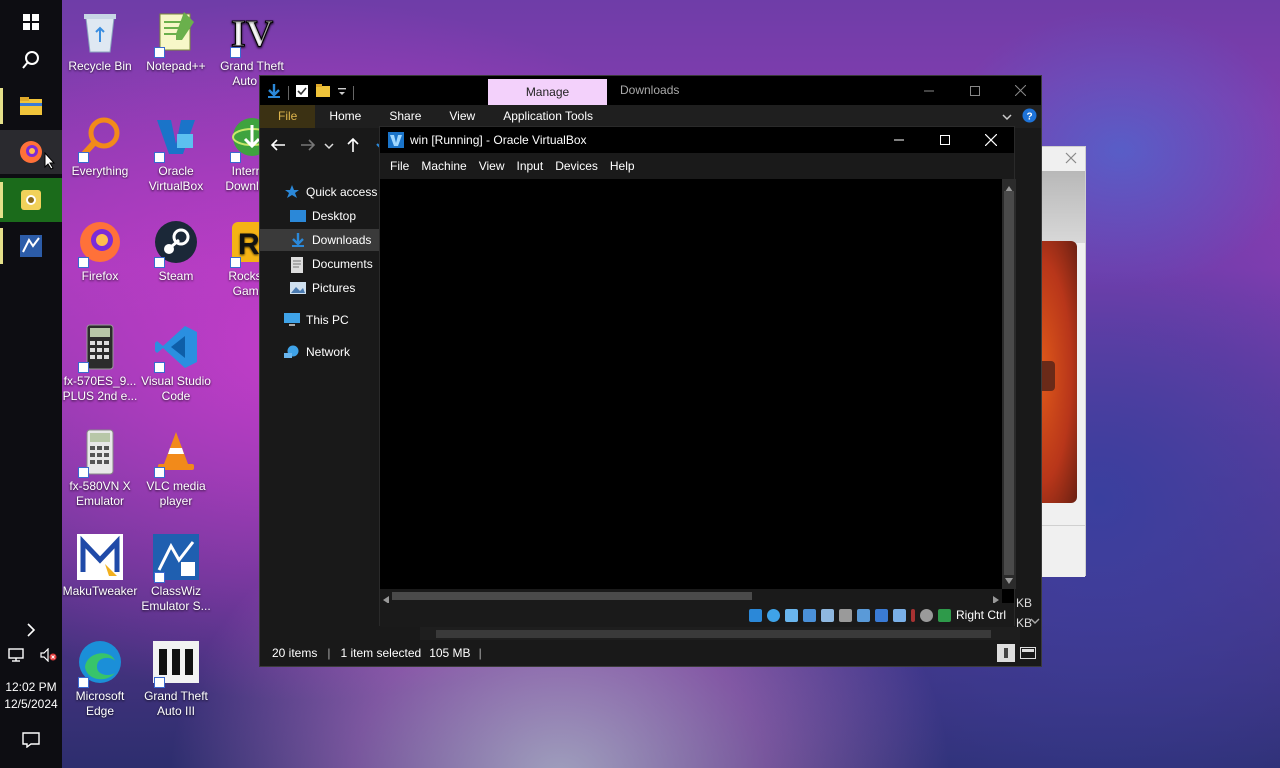  I want to click on vertical-scrollbar, so click(1009, 384).